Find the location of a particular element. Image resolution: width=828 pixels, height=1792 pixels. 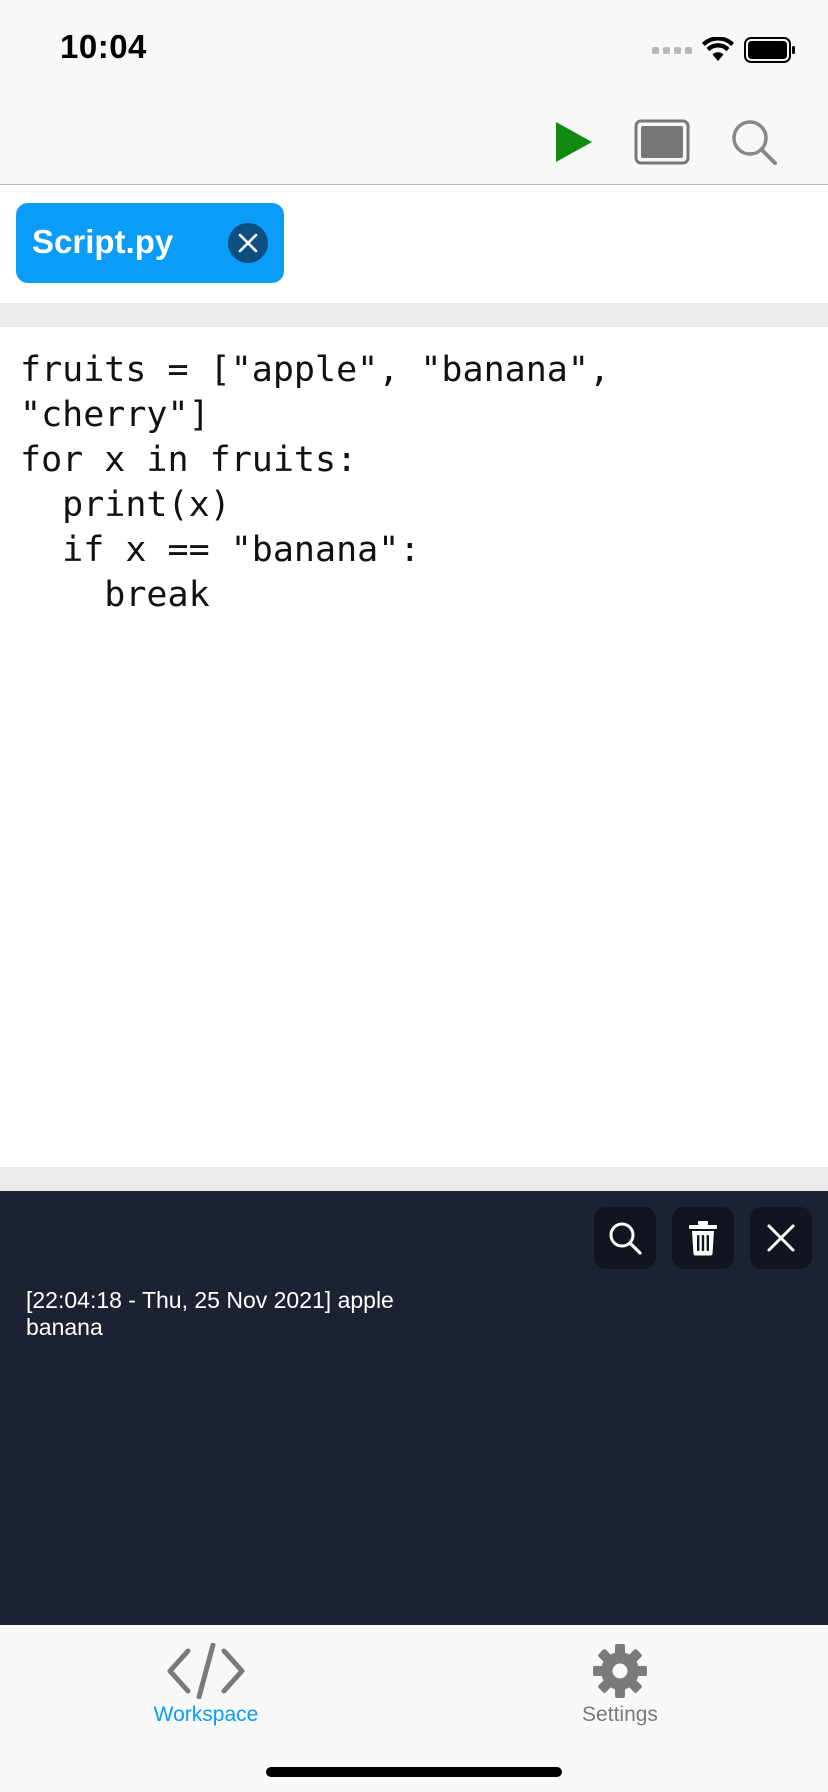

wifi-icon is located at coordinates (718, 49).